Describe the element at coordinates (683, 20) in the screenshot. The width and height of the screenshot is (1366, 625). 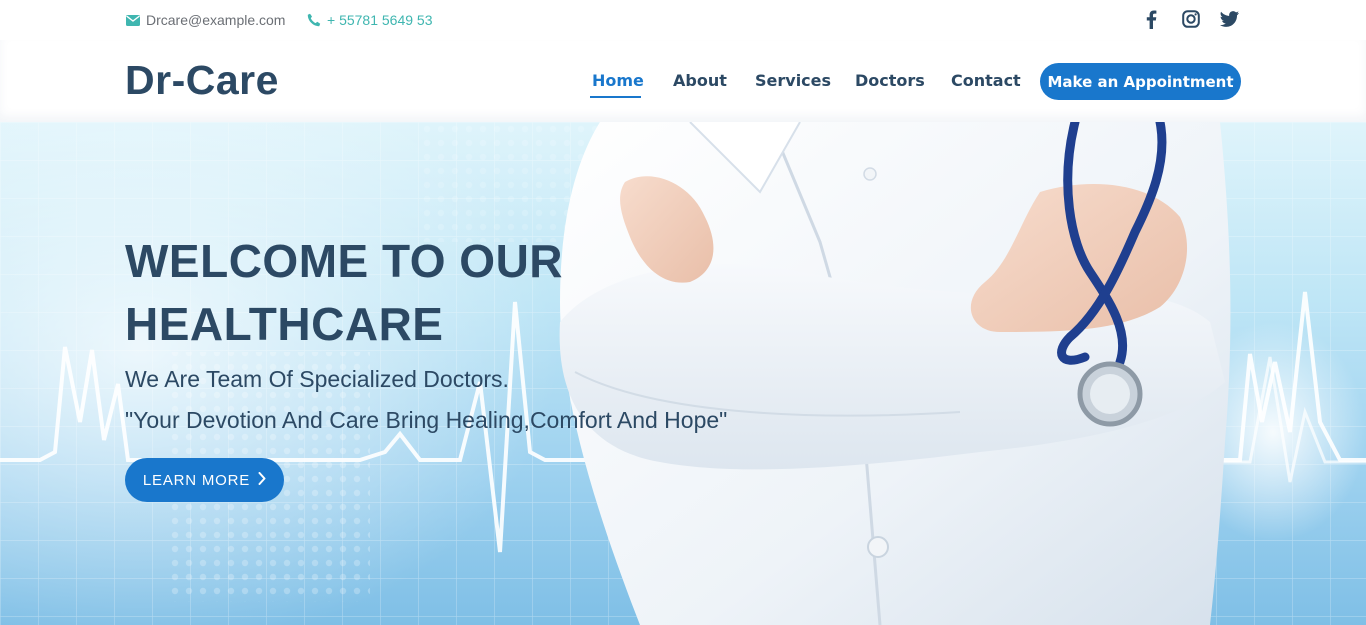
I see `top-bar: Drcare@example.com + 55781 5649 53` at that location.